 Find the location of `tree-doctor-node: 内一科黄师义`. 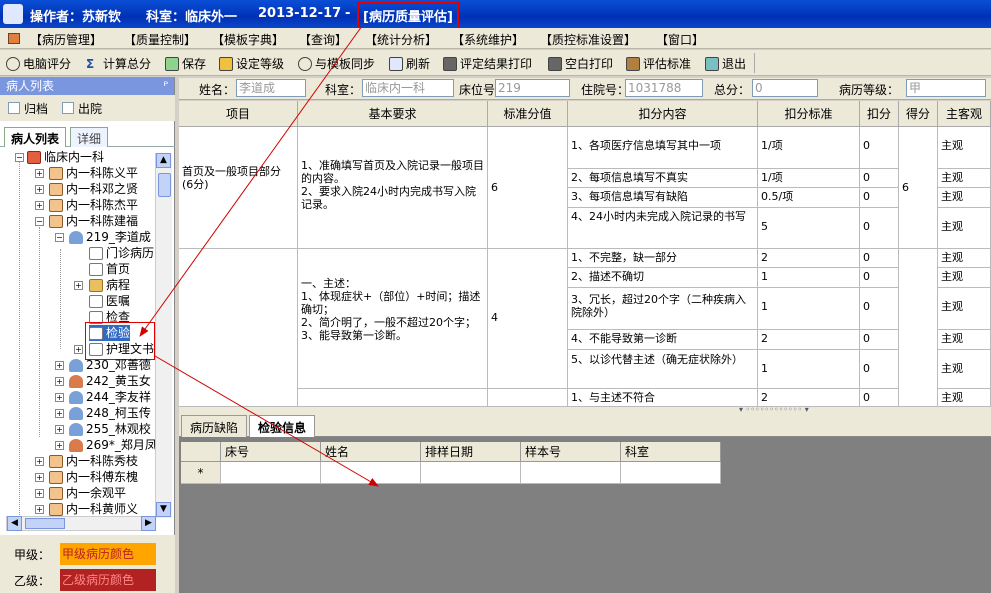

tree-doctor-node: 内一科黄师义 is located at coordinates (93, 509).